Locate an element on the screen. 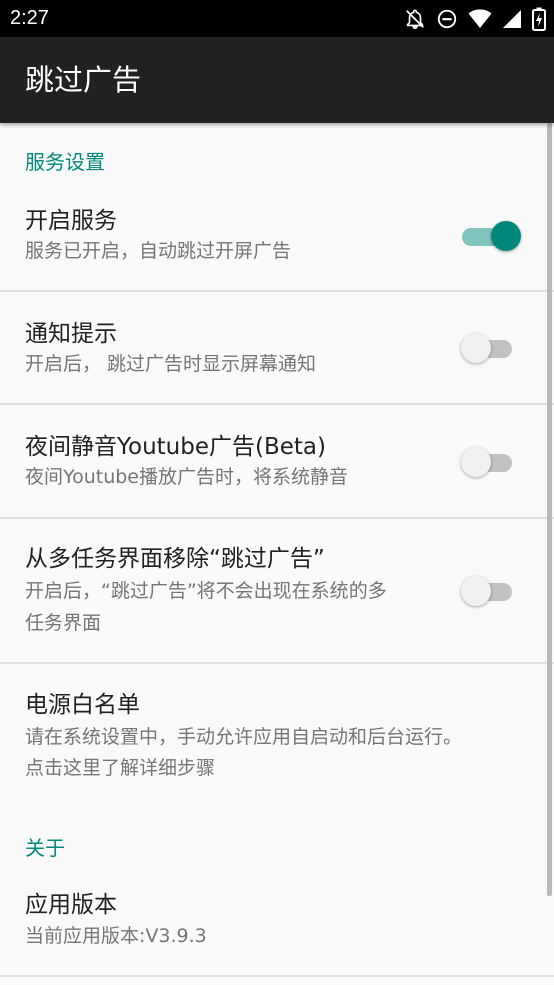 The image size is (554, 985). pref-title: 电源白名单 is located at coordinates (82, 705).